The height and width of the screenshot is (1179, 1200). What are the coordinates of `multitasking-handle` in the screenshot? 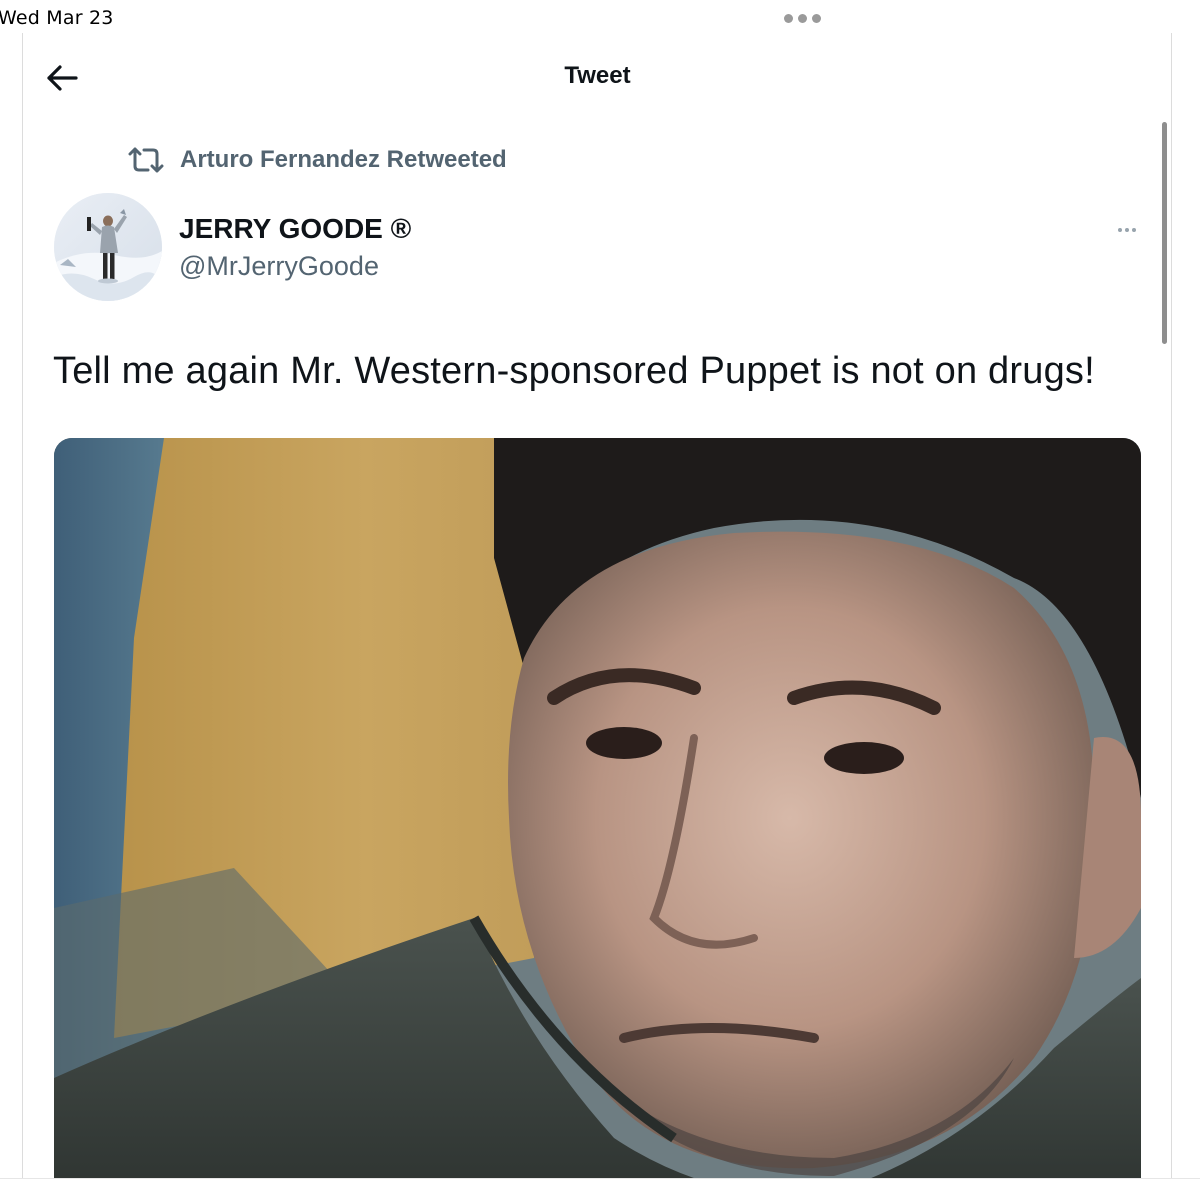 It's located at (802, 18).